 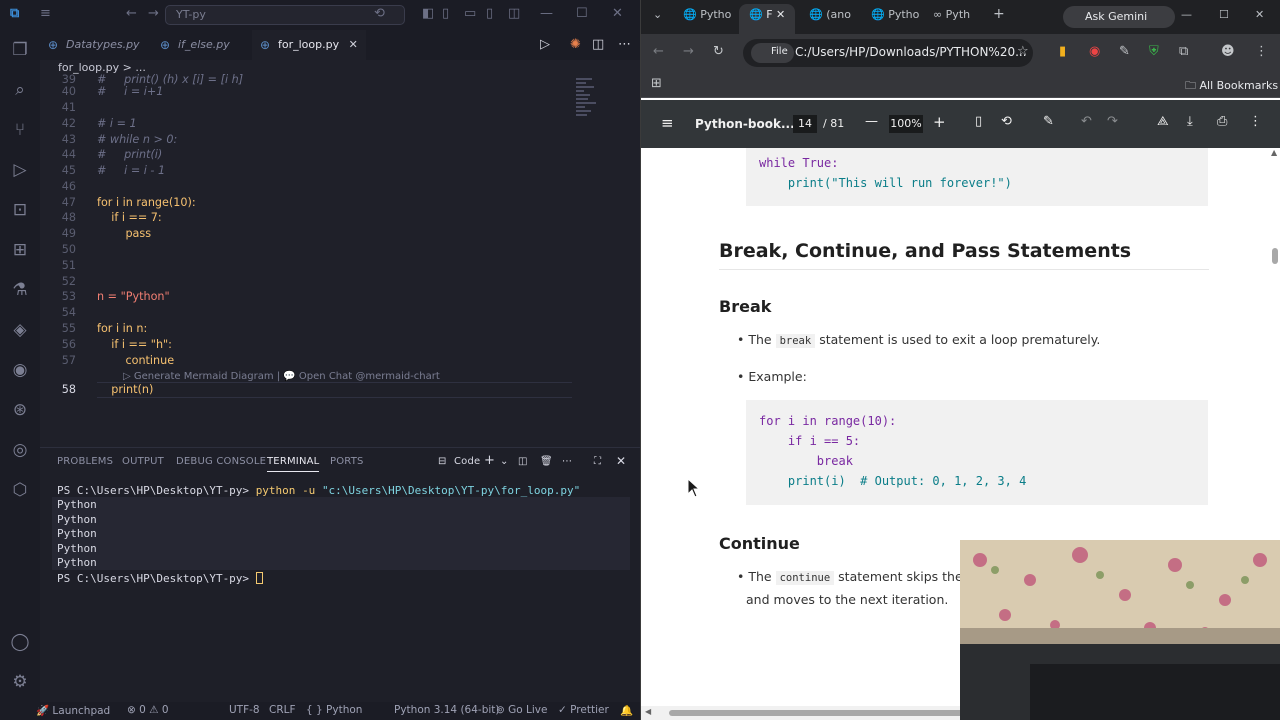 What do you see at coordinates (1261, 51) in the screenshot?
I see `menu-dots-icon: ⋮` at bounding box center [1261, 51].